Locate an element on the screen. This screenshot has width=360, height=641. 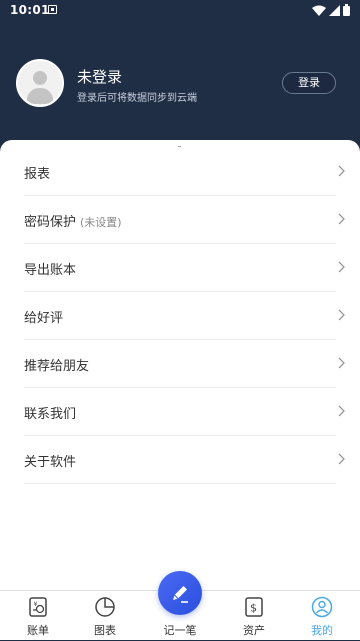
menu-item-report: 报表 is located at coordinates (184, 172).